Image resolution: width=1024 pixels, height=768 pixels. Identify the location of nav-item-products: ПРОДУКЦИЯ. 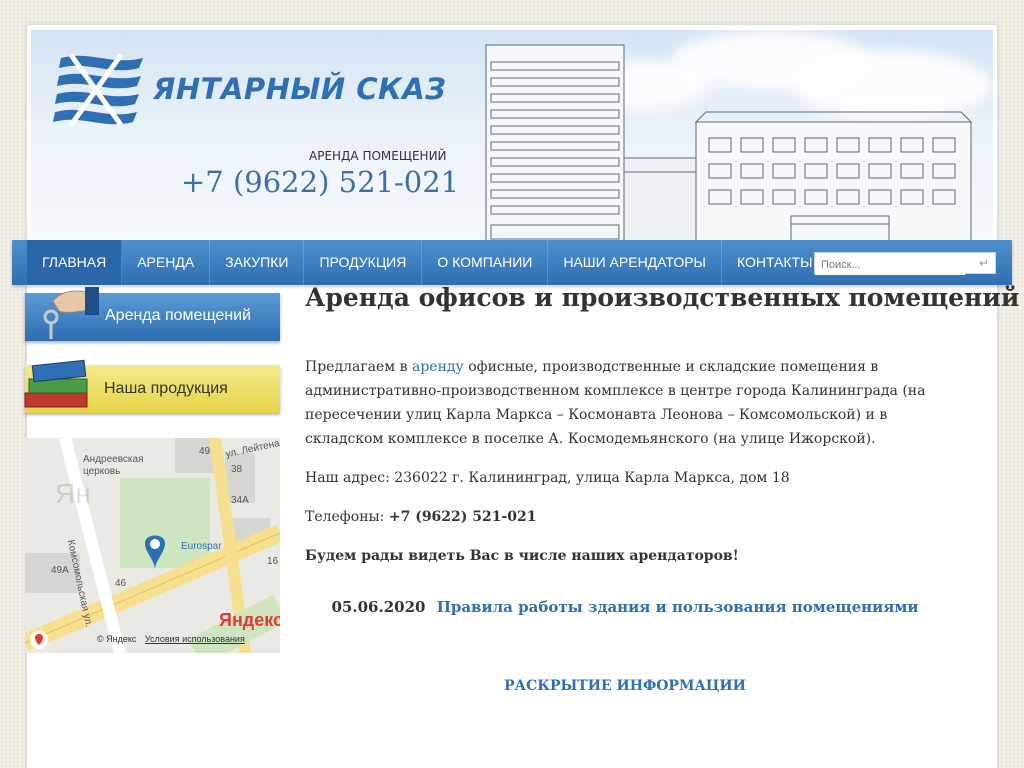
(363, 262).